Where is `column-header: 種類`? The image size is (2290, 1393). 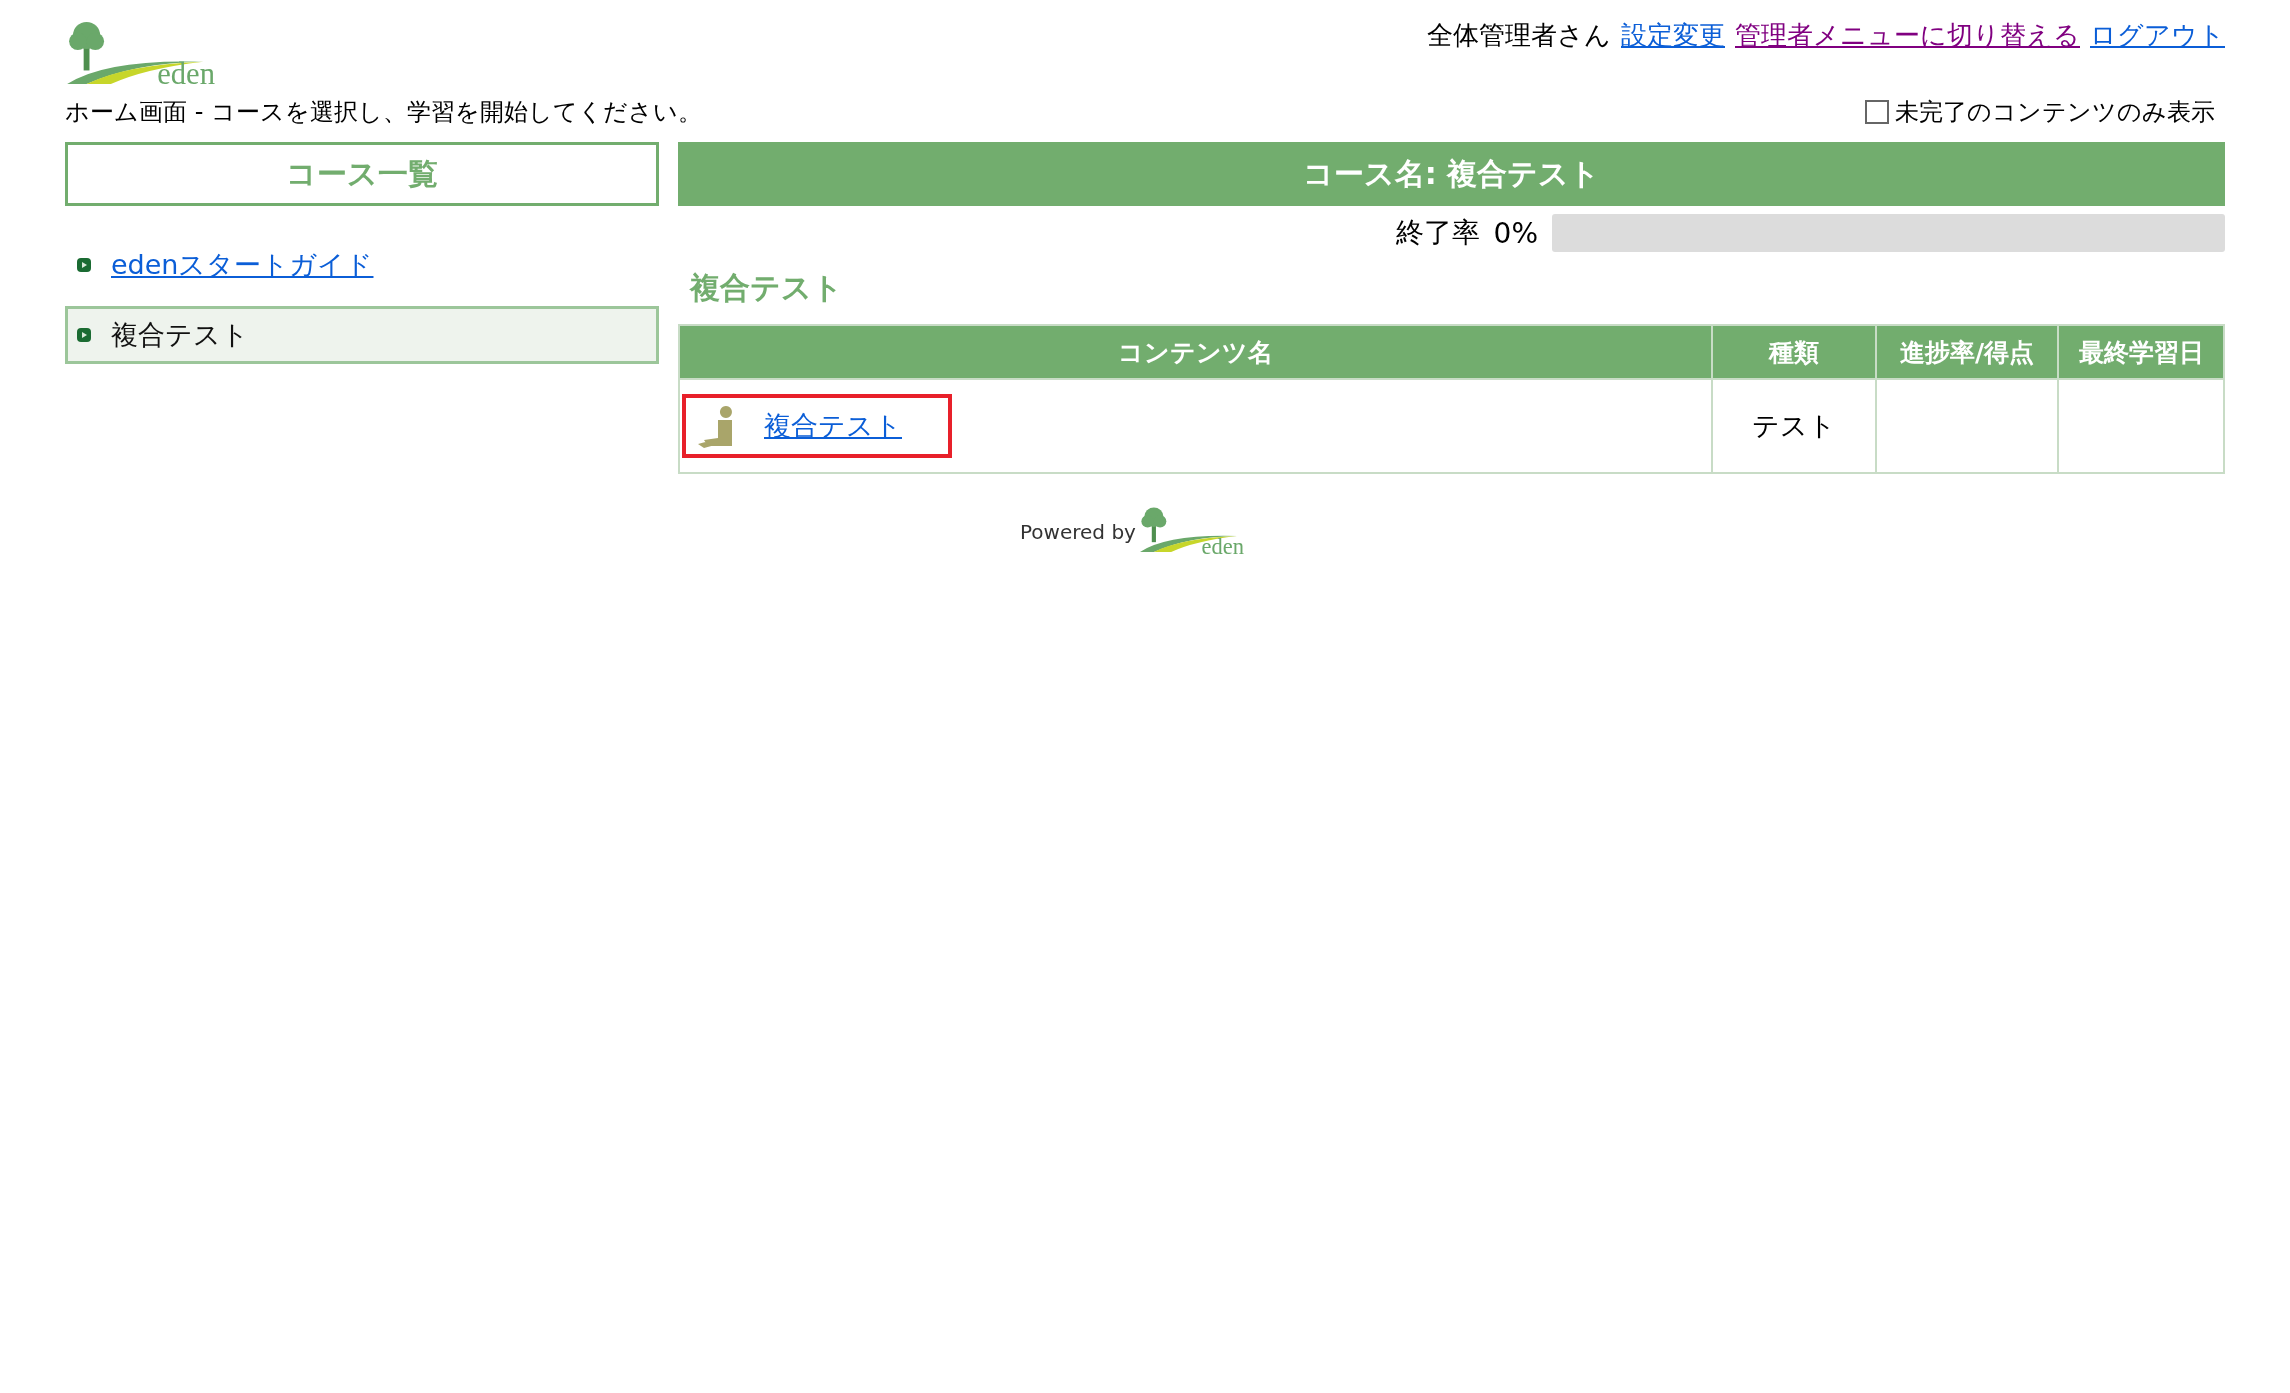 column-header: 種類 is located at coordinates (1794, 352).